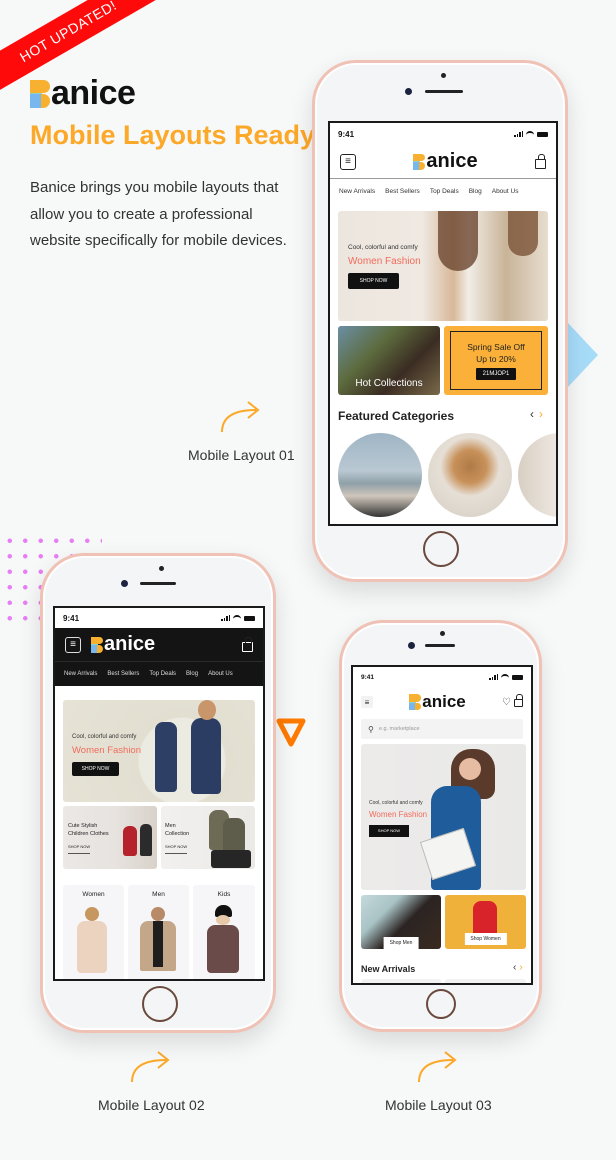  I want to click on men-collection-promo: Men Collection SHOP NOW, so click(208, 837).